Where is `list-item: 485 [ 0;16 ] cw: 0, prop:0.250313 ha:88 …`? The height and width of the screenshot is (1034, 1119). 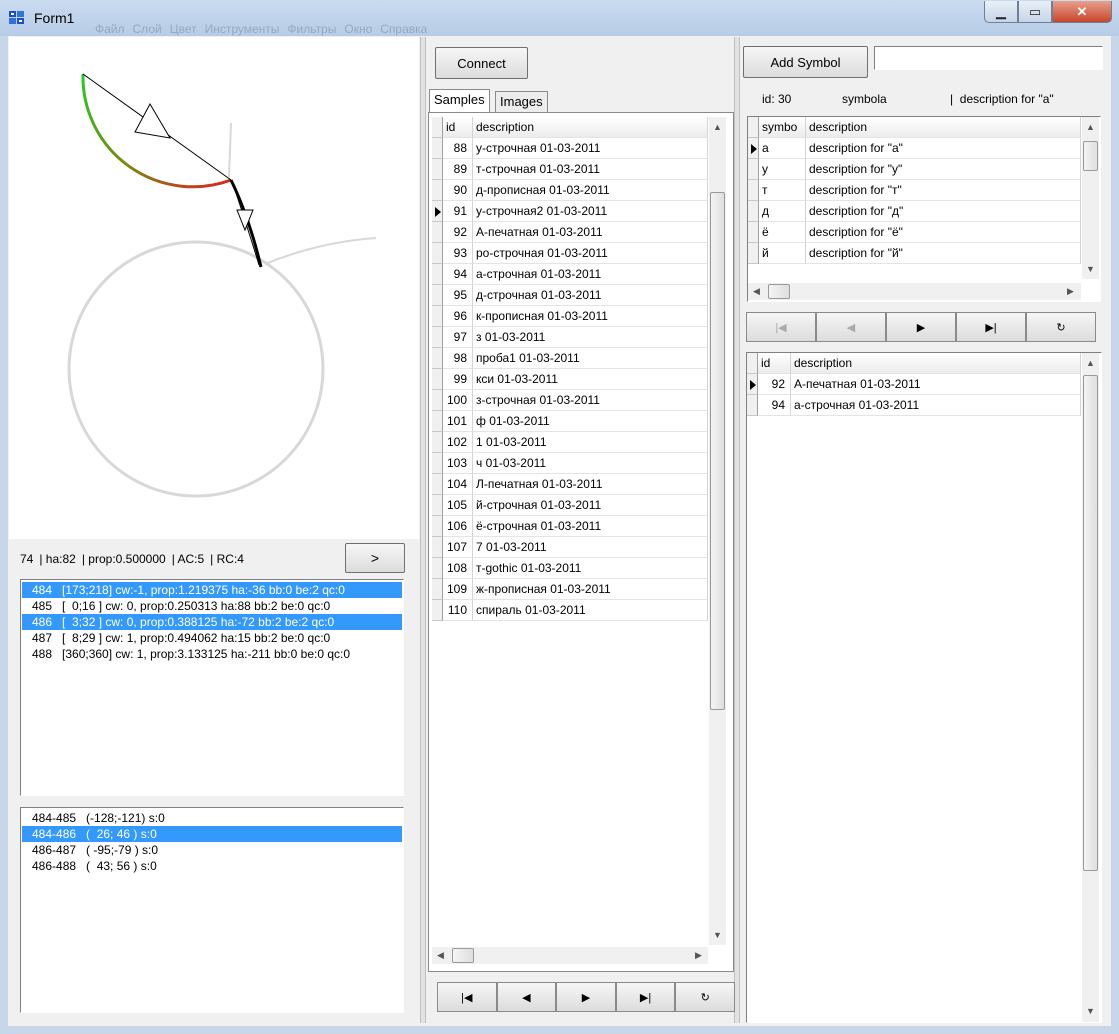
list-item: 485 [ 0;16 ] cw: 0, prop:0.250313 ha:88 … is located at coordinates (212, 606).